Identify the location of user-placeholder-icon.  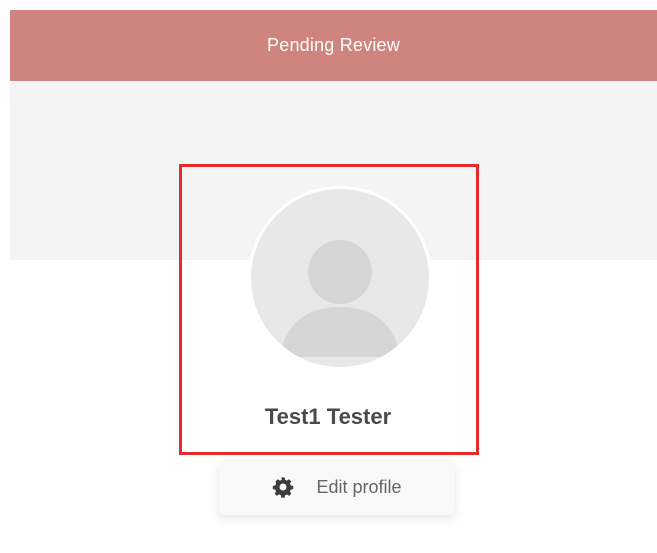
(340, 278).